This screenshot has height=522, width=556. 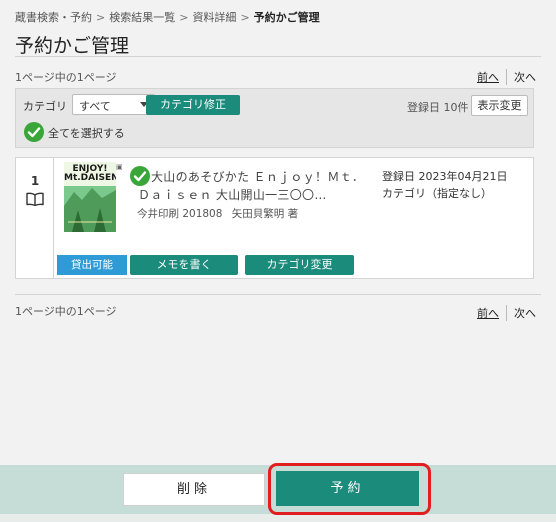 I want to click on category-edit-button: カテゴリ修正, so click(x=193, y=105).